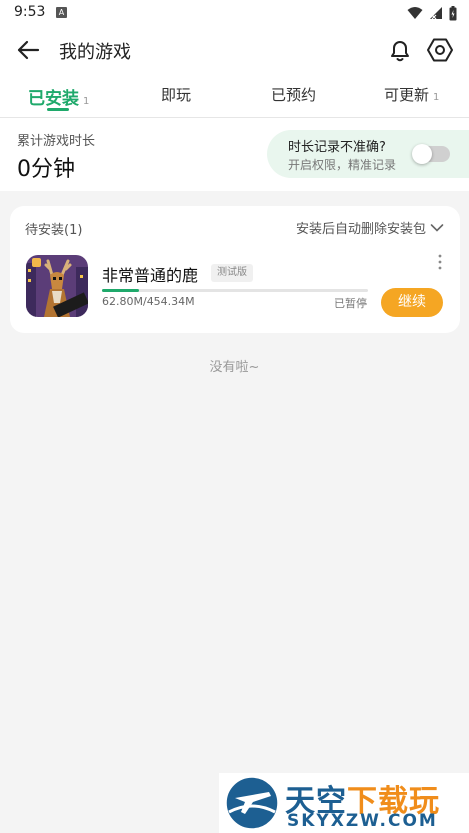  I want to click on more-vertical-icon, so click(440, 262).